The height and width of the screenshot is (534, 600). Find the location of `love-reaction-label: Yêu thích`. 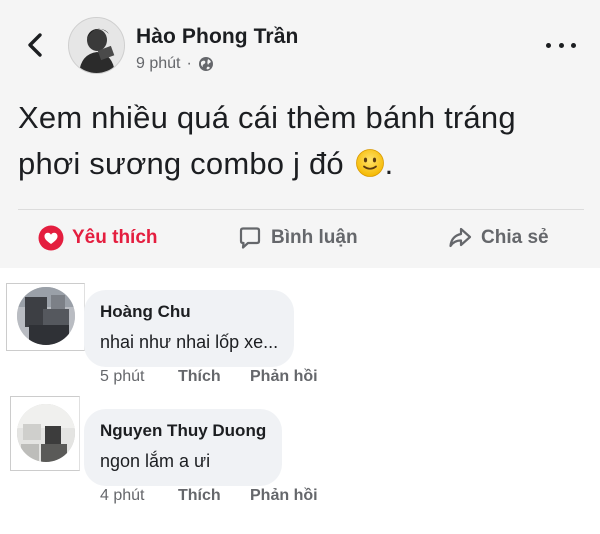

love-reaction-label: Yêu thích is located at coordinates (115, 237).